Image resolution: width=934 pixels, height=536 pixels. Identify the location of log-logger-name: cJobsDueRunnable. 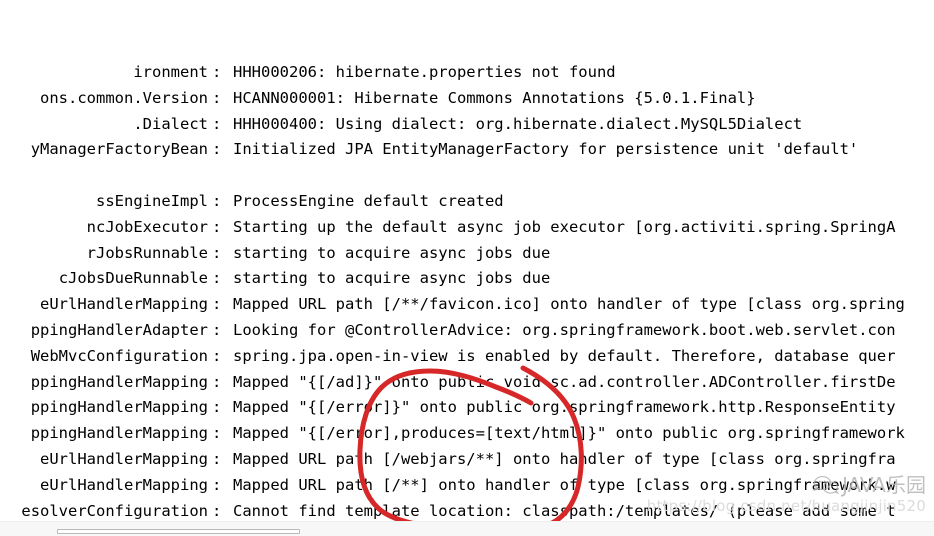
(133, 278).